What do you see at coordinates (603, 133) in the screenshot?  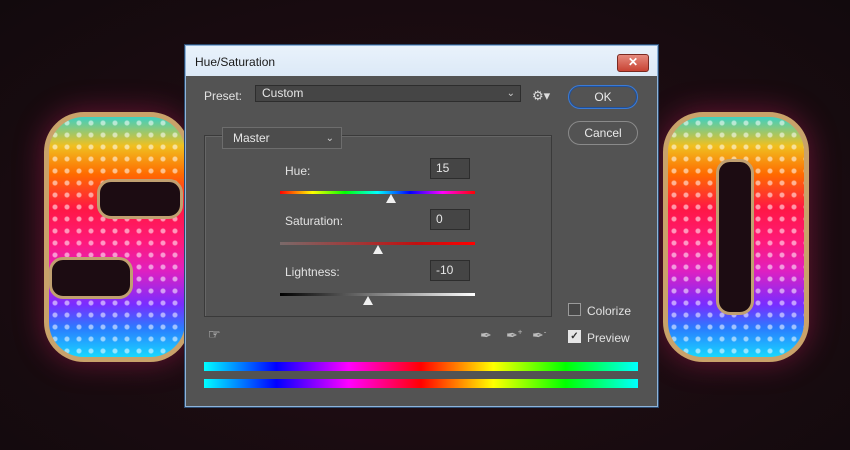 I see `cancel-button: Cancel` at bounding box center [603, 133].